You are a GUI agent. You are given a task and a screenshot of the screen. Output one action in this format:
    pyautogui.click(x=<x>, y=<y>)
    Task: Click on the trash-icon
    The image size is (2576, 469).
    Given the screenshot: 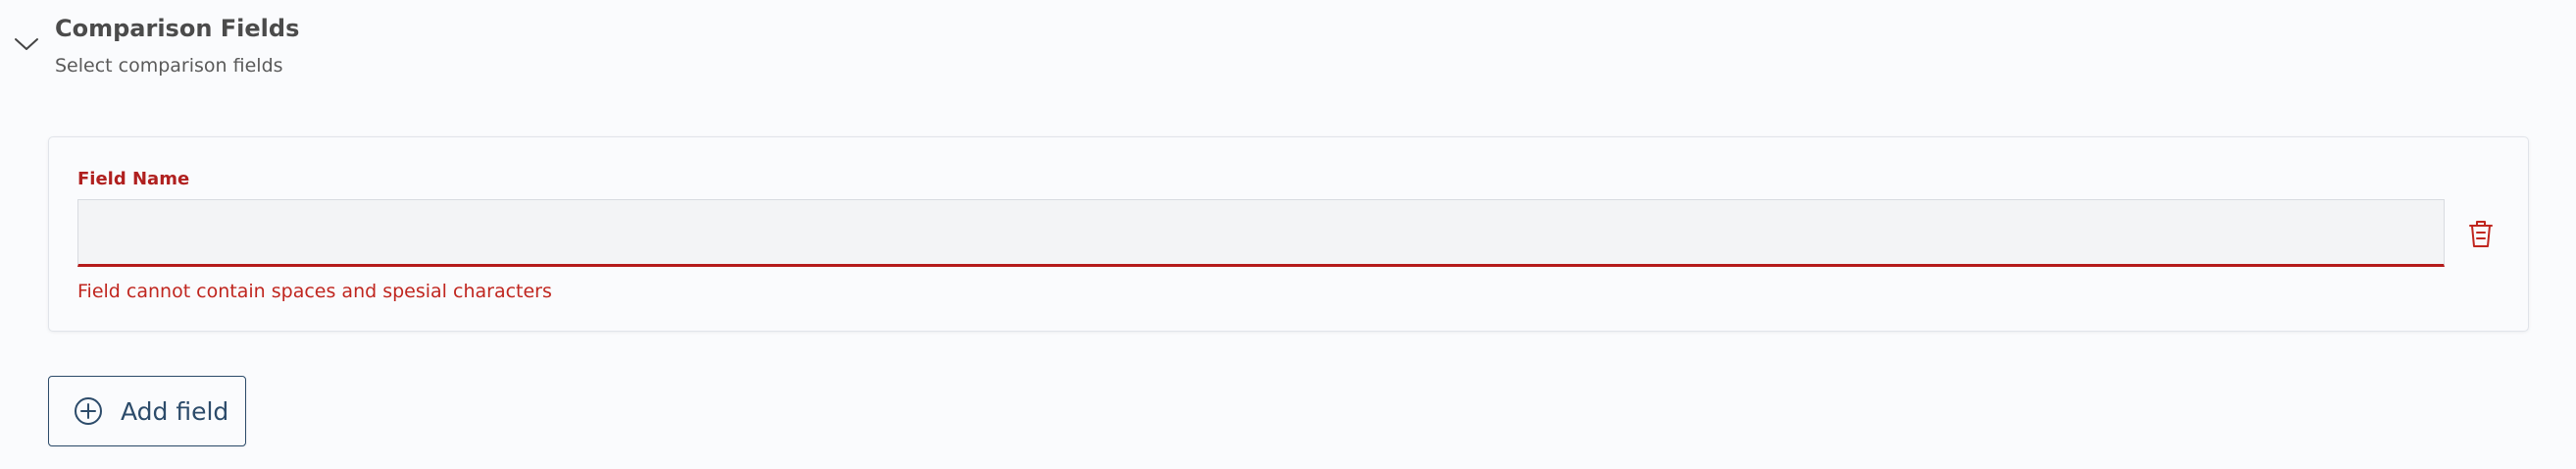 What is the action you would take?
    pyautogui.click(x=2481, y=235)
    